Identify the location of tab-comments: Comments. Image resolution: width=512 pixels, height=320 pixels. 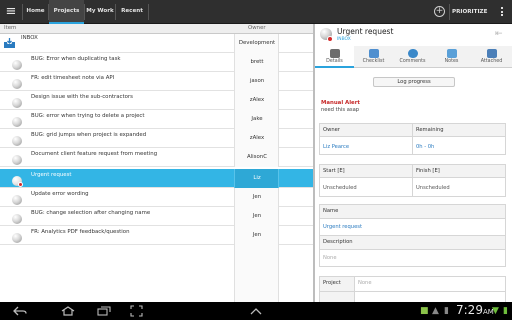
(412, 57).